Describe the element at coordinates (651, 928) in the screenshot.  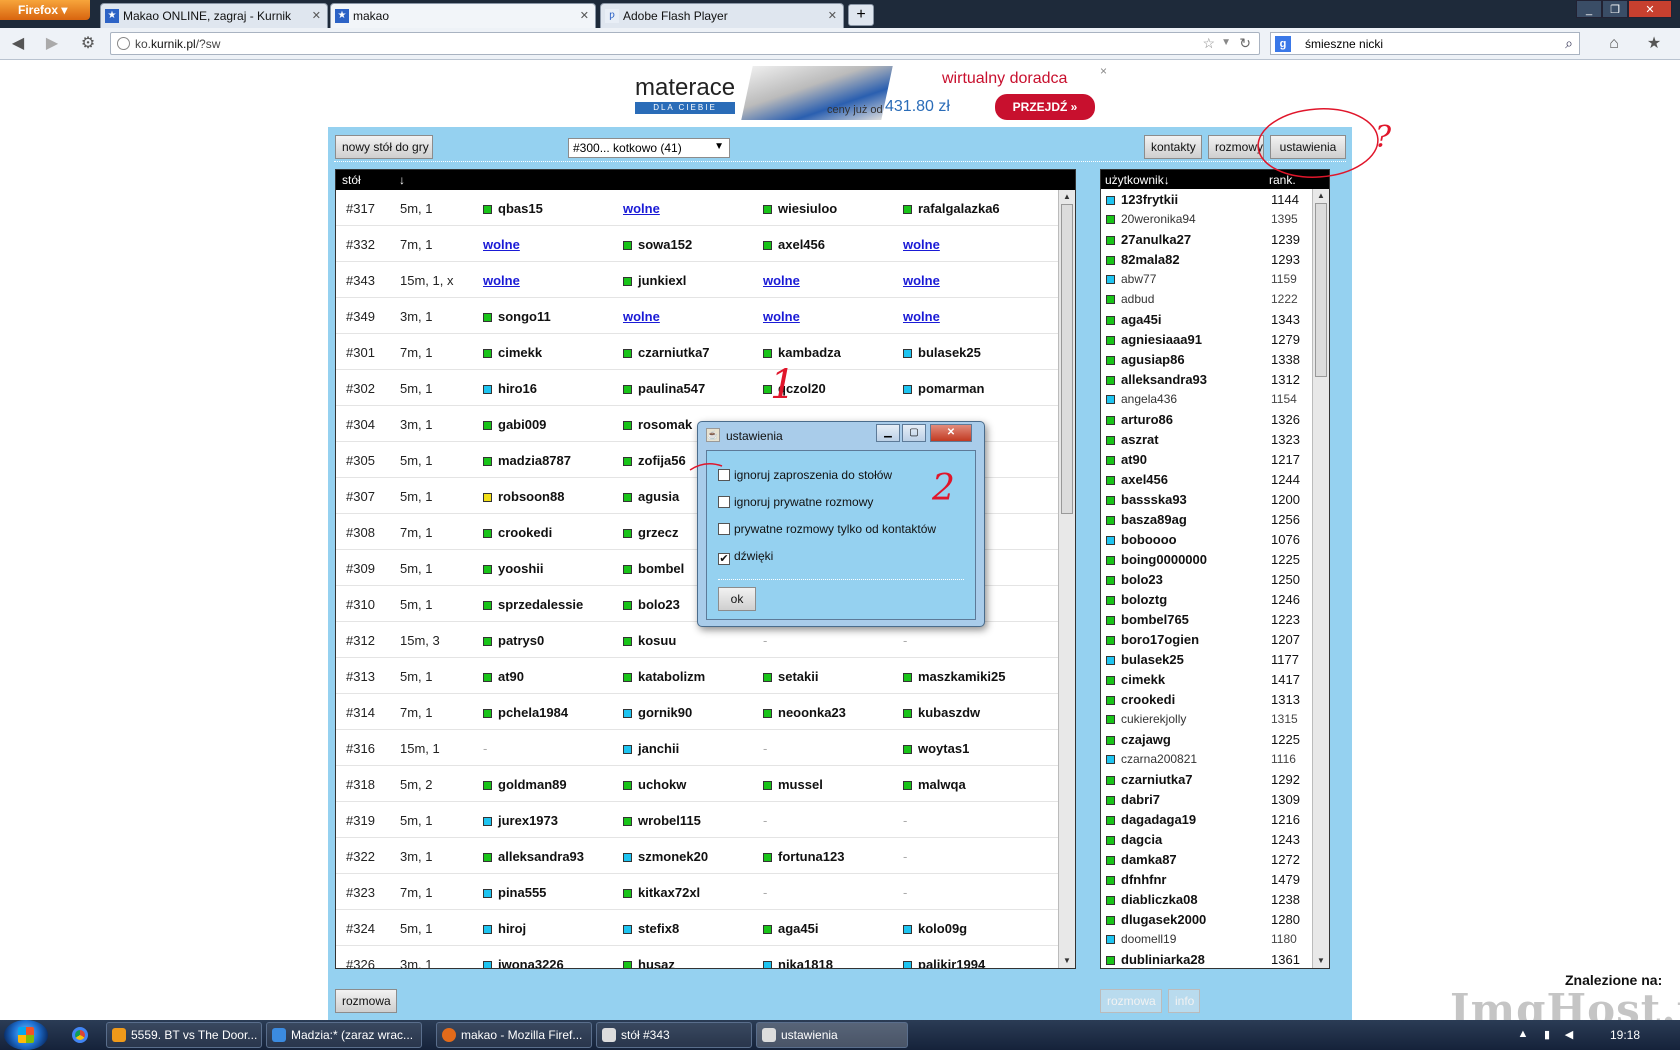
I see `table-seat: stefix8` at that location.